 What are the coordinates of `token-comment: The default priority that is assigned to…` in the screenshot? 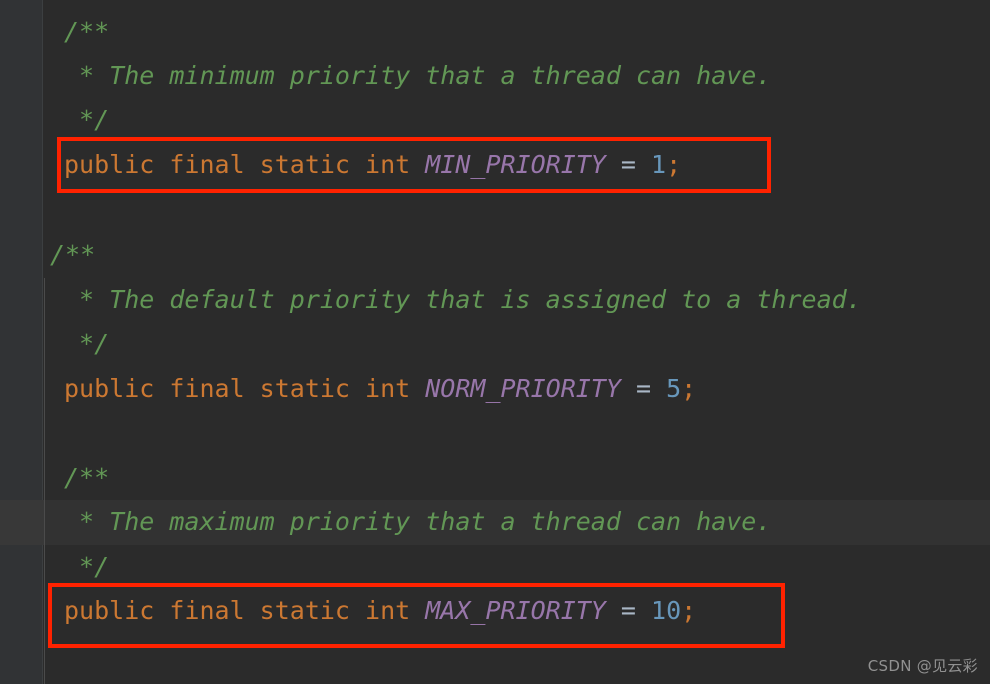 It's located at (485, 299).